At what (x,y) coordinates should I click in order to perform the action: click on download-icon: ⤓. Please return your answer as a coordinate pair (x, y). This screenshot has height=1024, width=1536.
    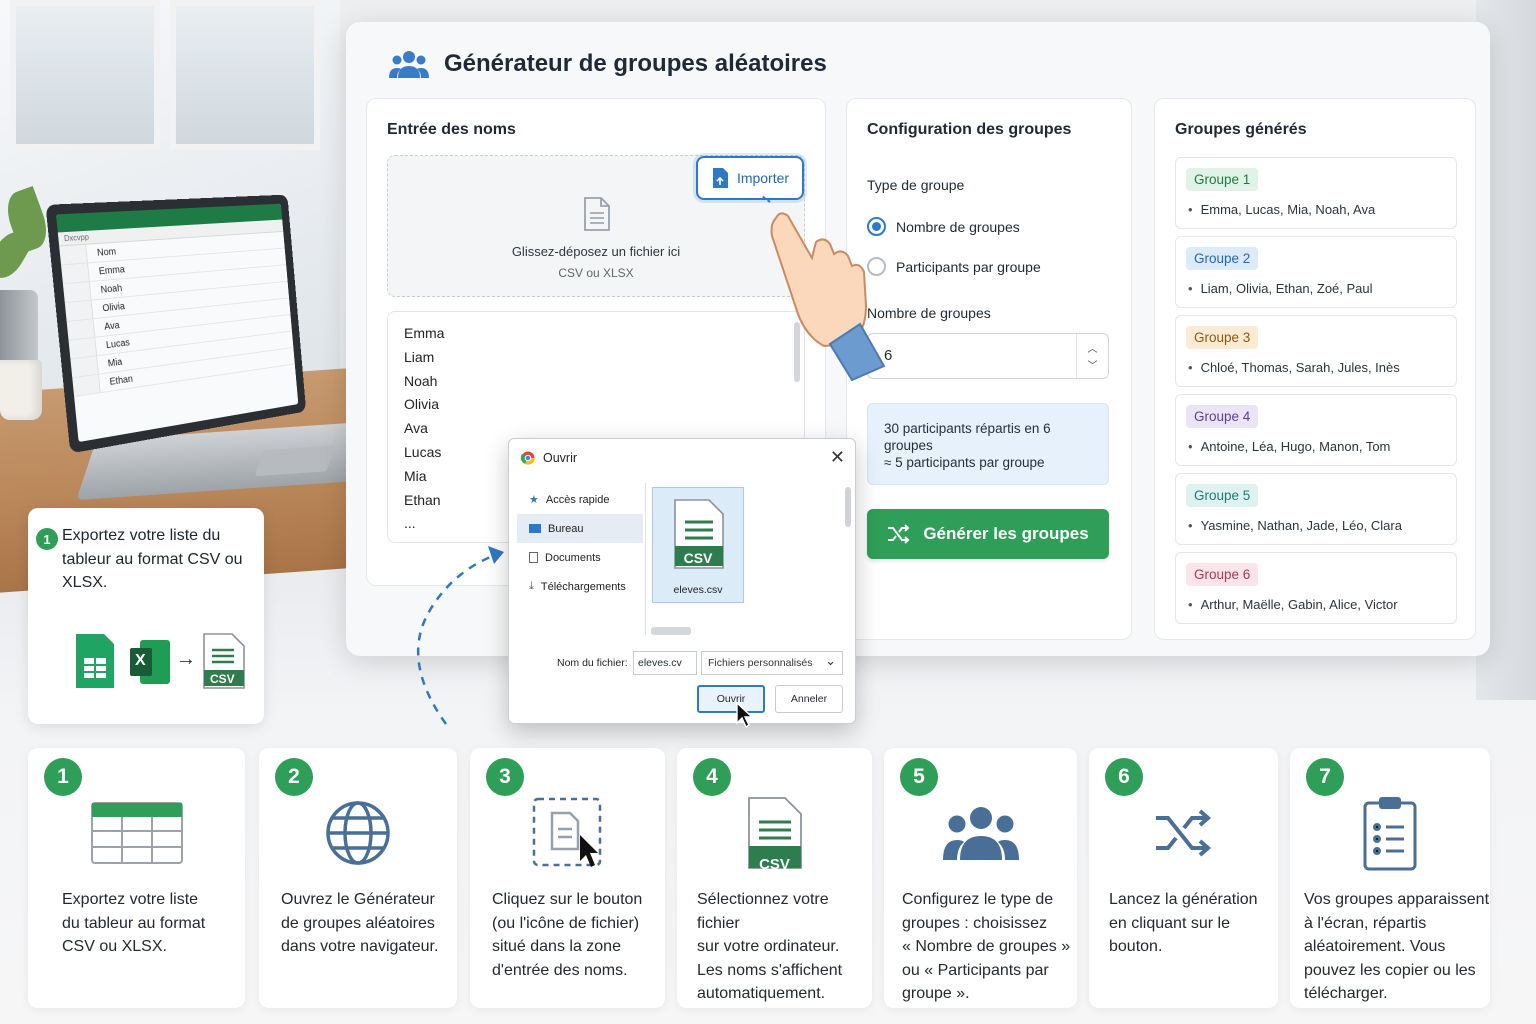
    Looking at the image, I should click on (531, 586).